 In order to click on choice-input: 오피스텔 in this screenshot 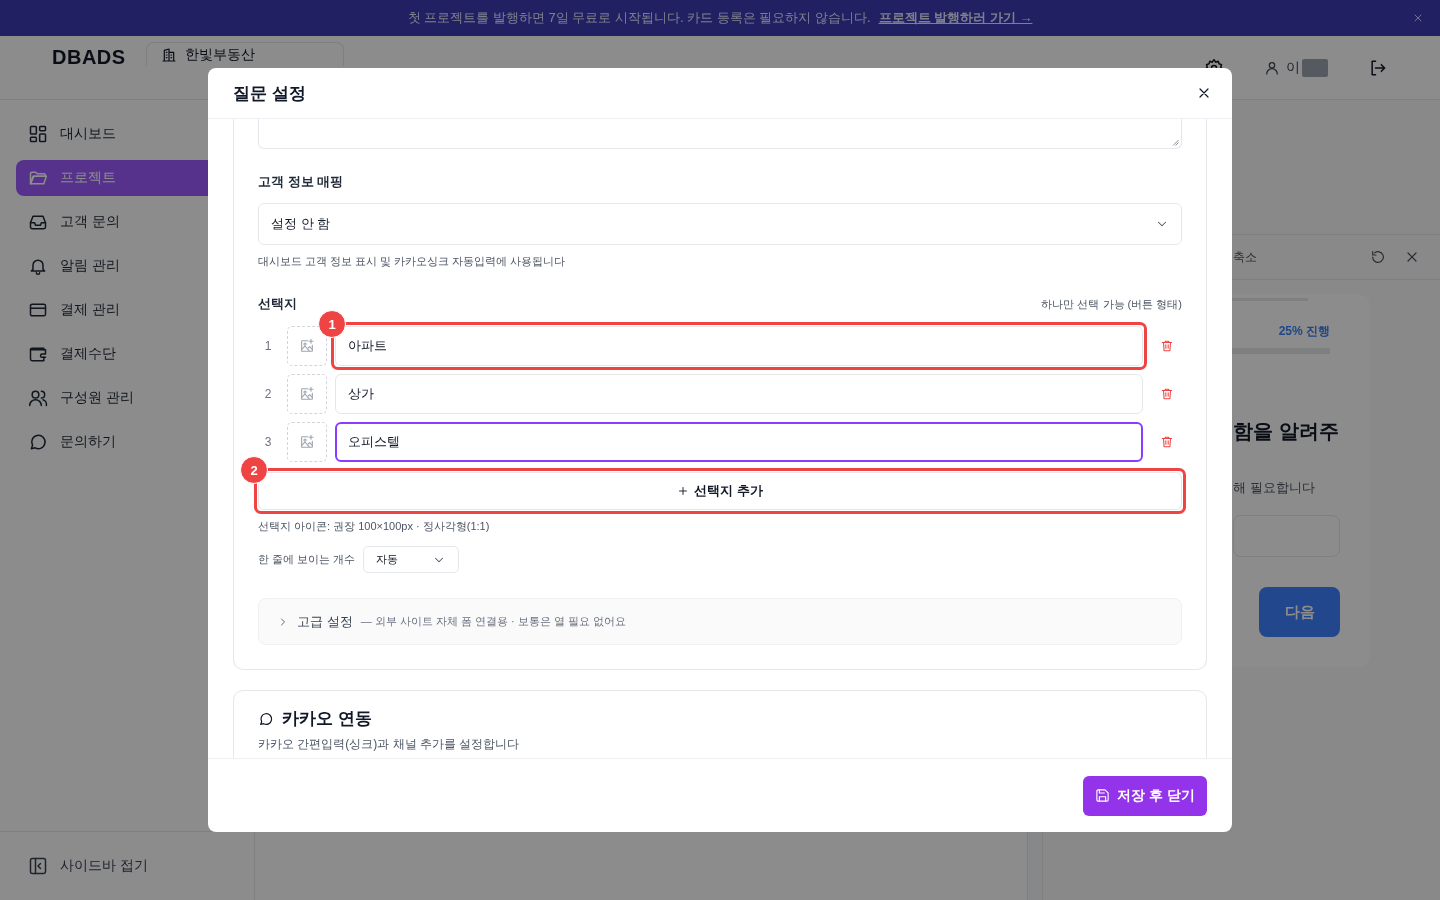, I will do `click(739, 442)`.